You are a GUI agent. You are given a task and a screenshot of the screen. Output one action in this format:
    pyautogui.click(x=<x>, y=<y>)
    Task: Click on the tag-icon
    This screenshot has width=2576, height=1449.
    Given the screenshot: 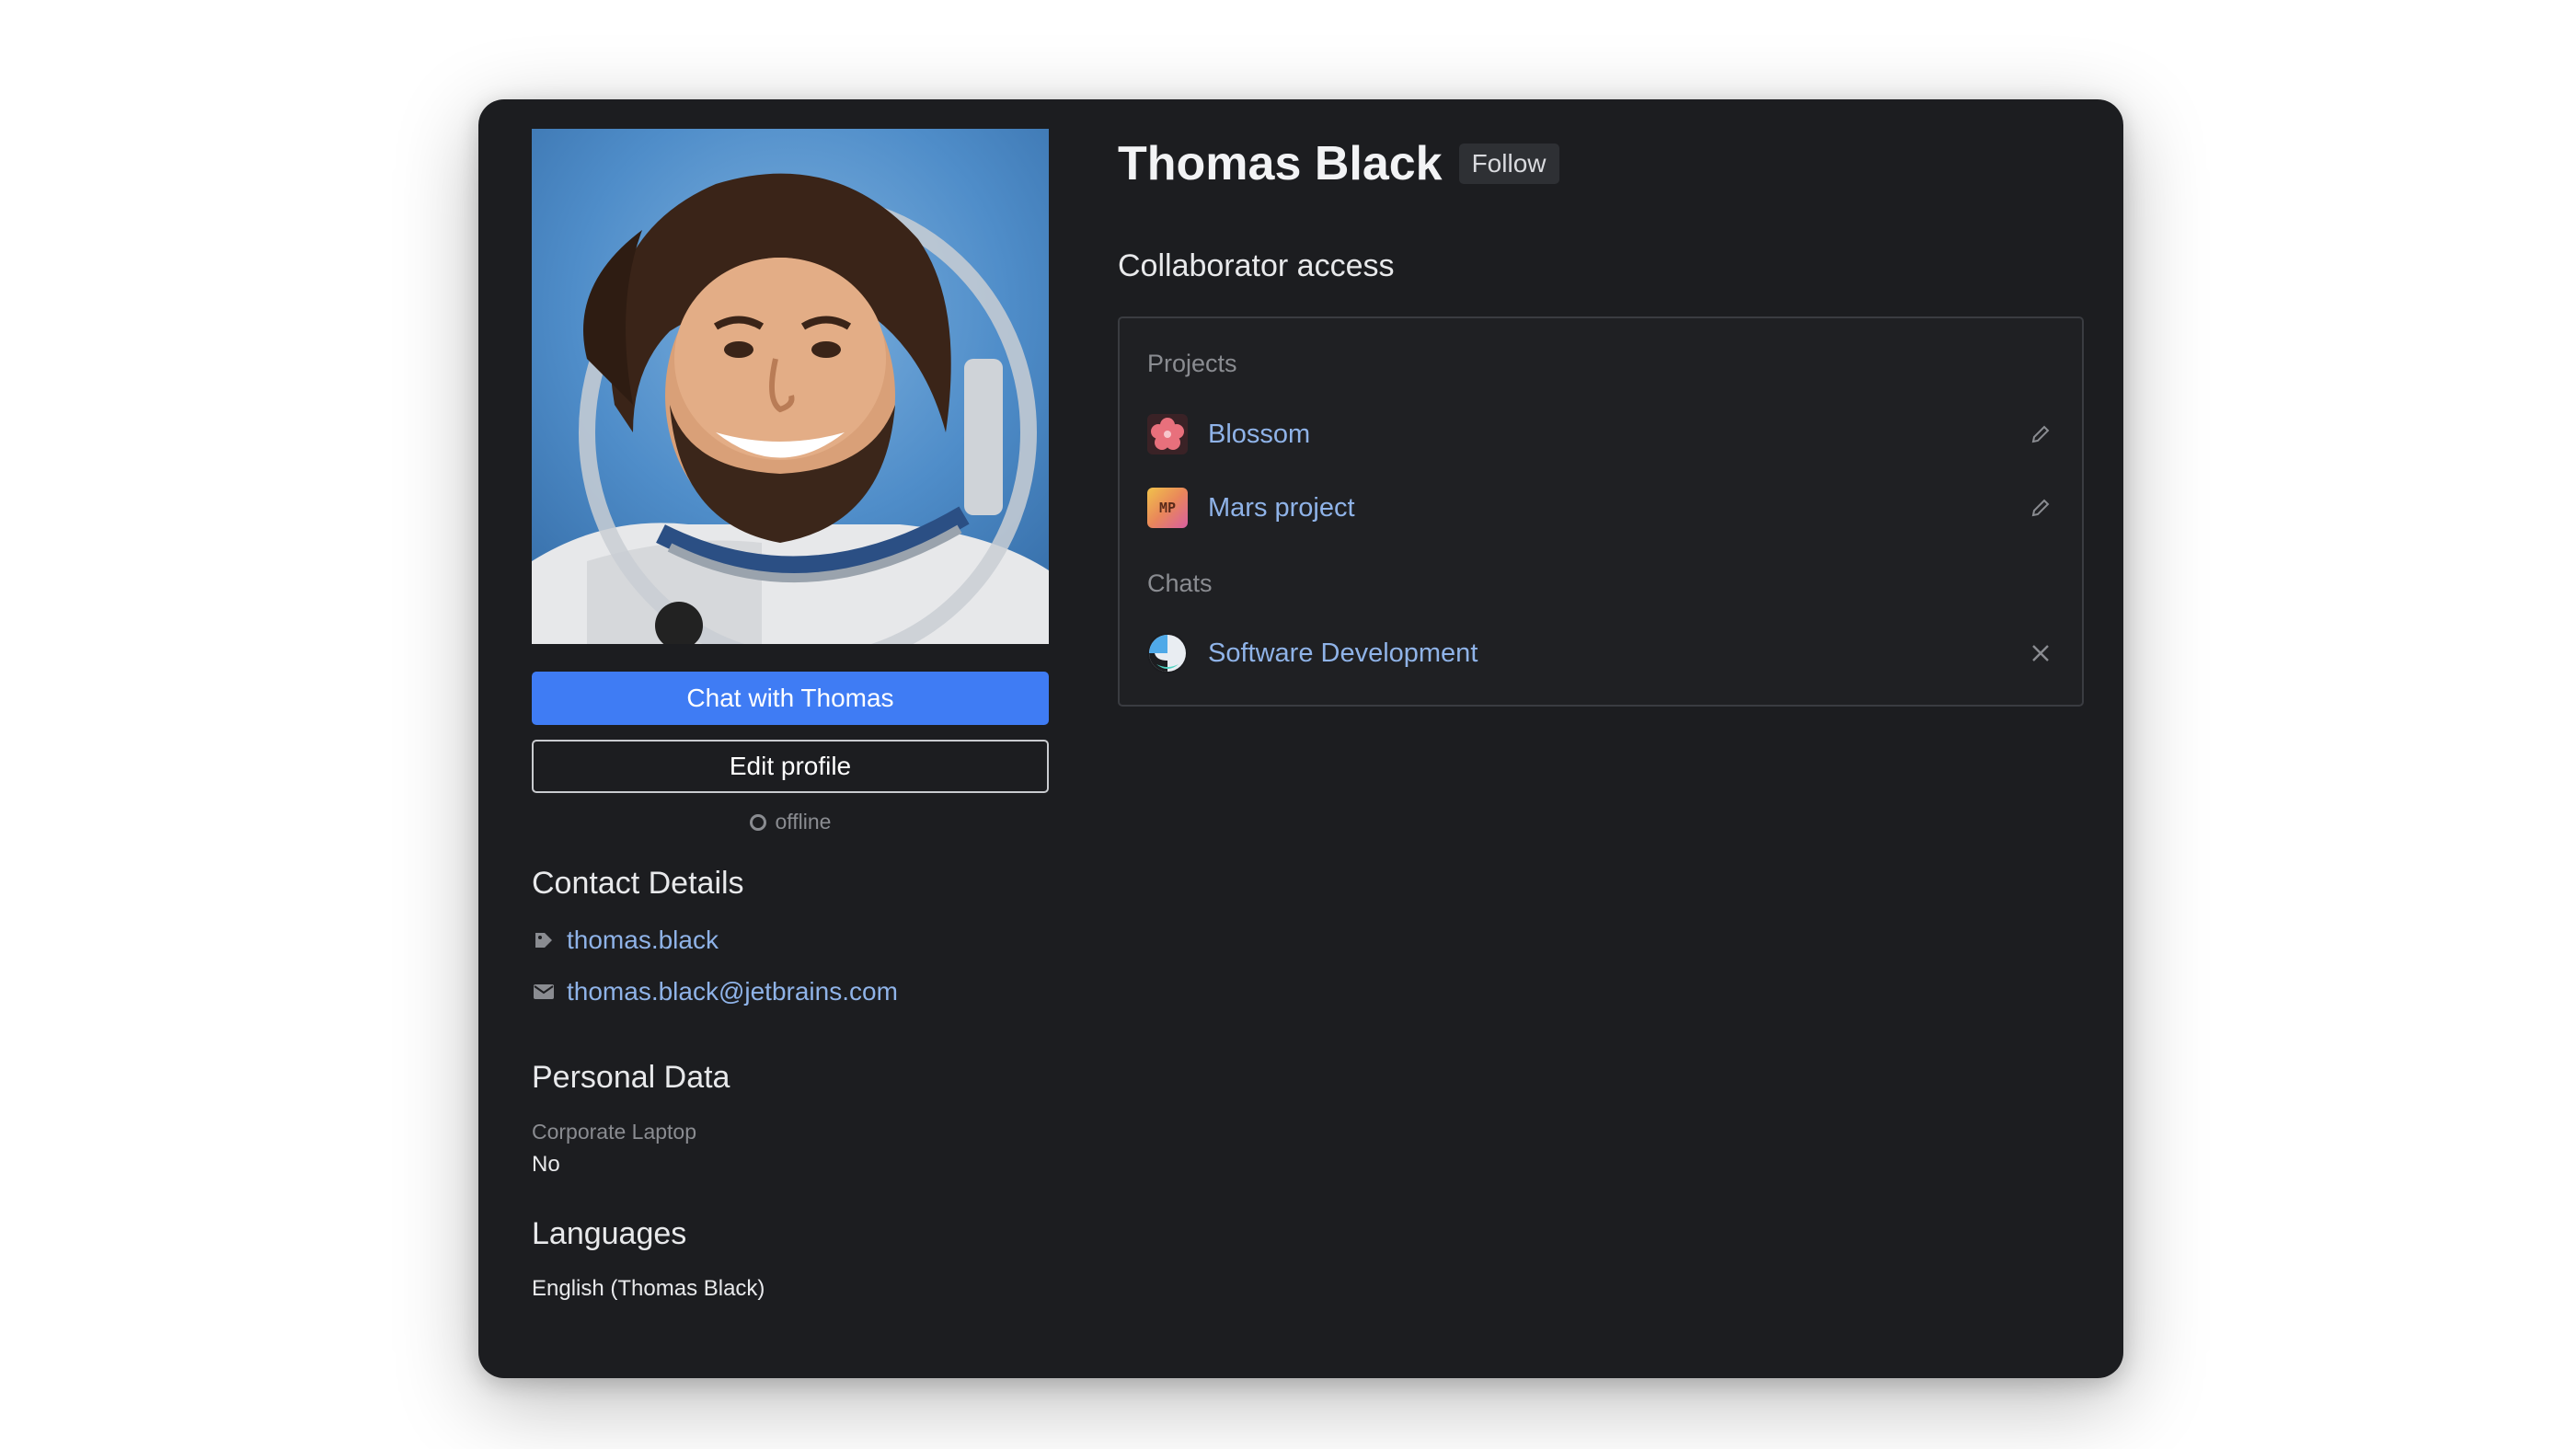 What is the action you would take?
    pyautogui.click(x=544, y=940)
    